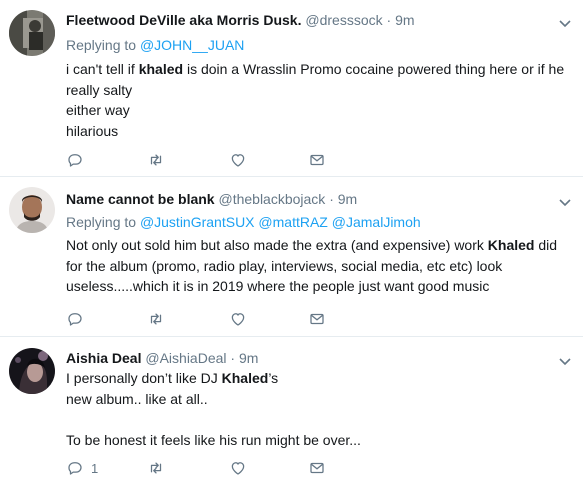 The image size is (583, 489). What do you see at coordinates (318, 419) in the screenshot?
I see `tweet-text-line` at bounding box center [318, 419].